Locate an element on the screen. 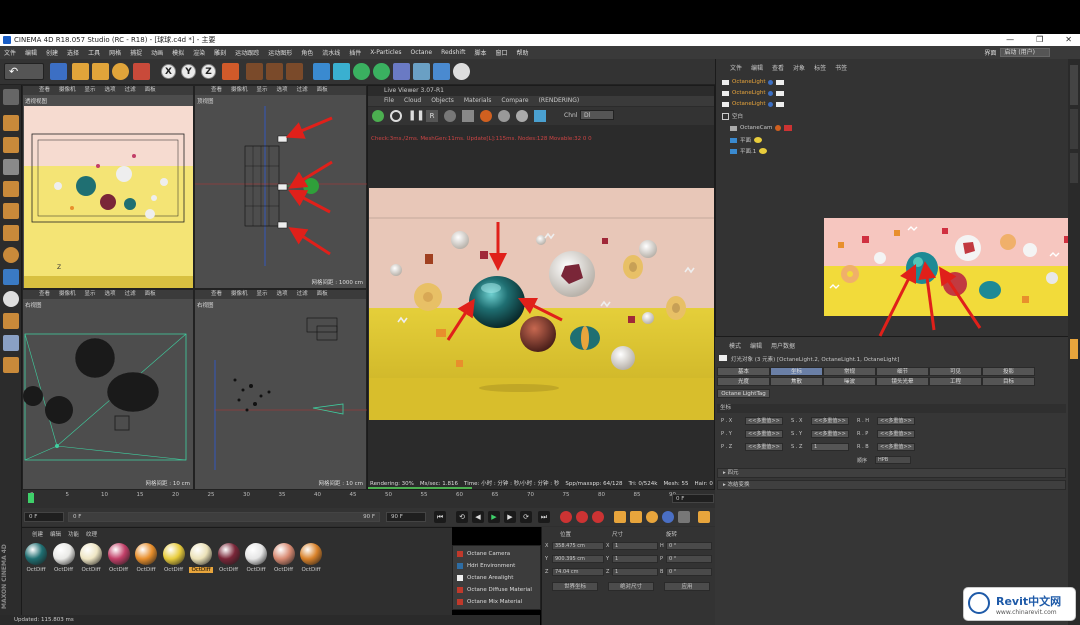 Image resolution: width=1080 pixels, height=625 pixels. revit-watermark: Revit中文网 www.chinarevit.com is located at coordinates (1019, 604).